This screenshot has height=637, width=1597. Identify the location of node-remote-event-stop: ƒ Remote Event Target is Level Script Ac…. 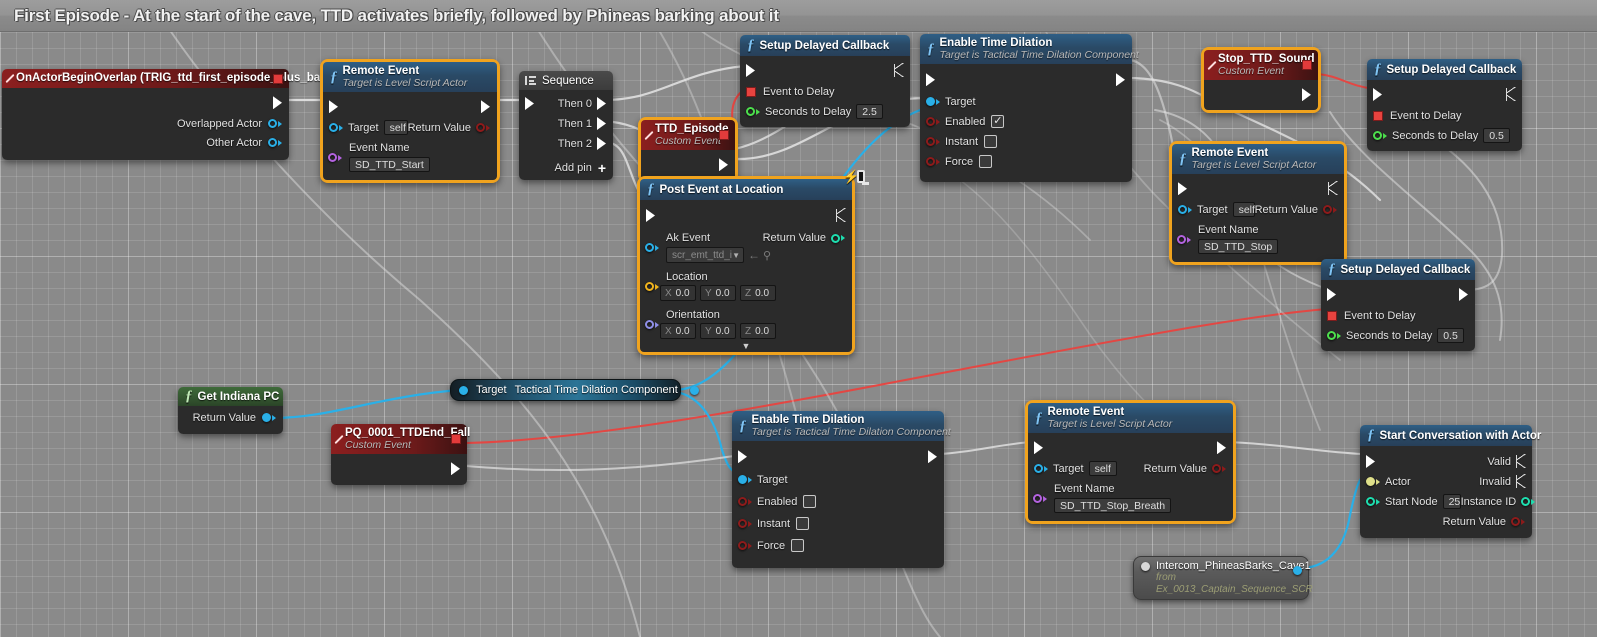
(1258, 203).